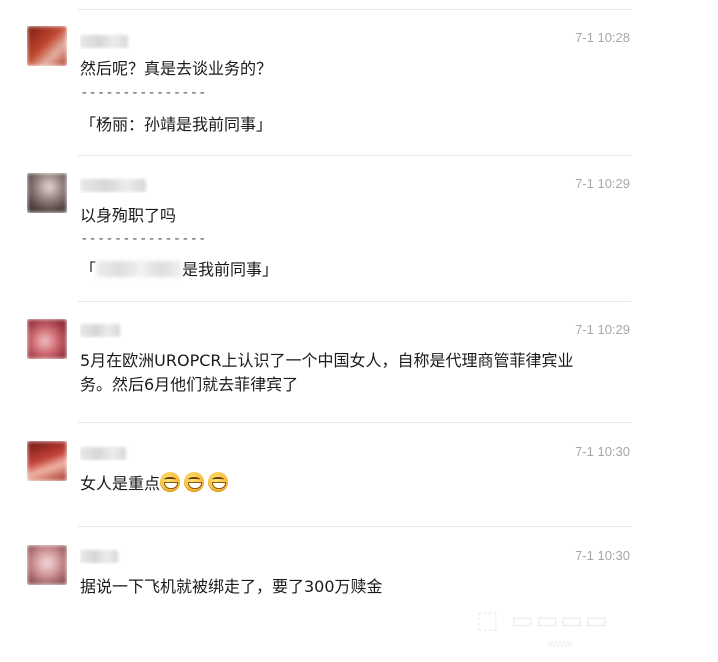 This screenshot has width=718, height=662. I want to click on quoted-text: 「 是我前同事」, so click(179, 268).